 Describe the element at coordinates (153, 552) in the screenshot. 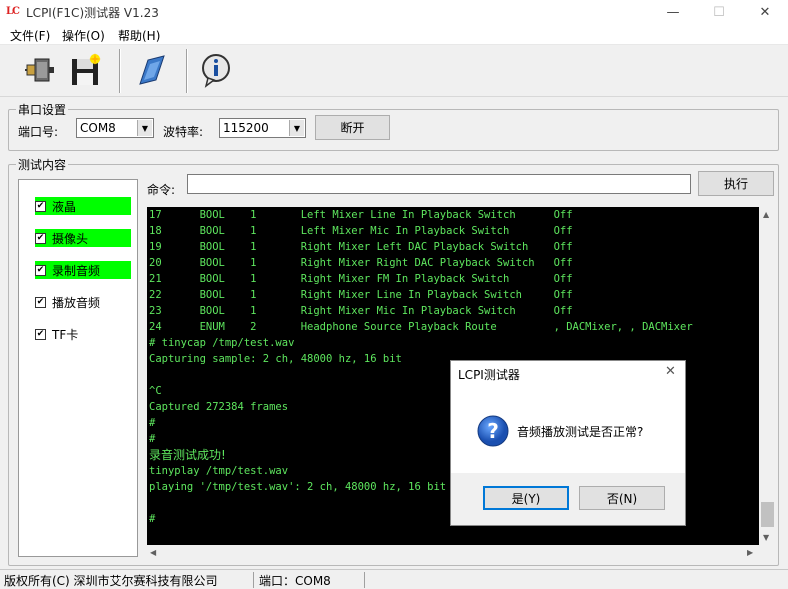

I see `scroll-left-icon: ◀` at that location.